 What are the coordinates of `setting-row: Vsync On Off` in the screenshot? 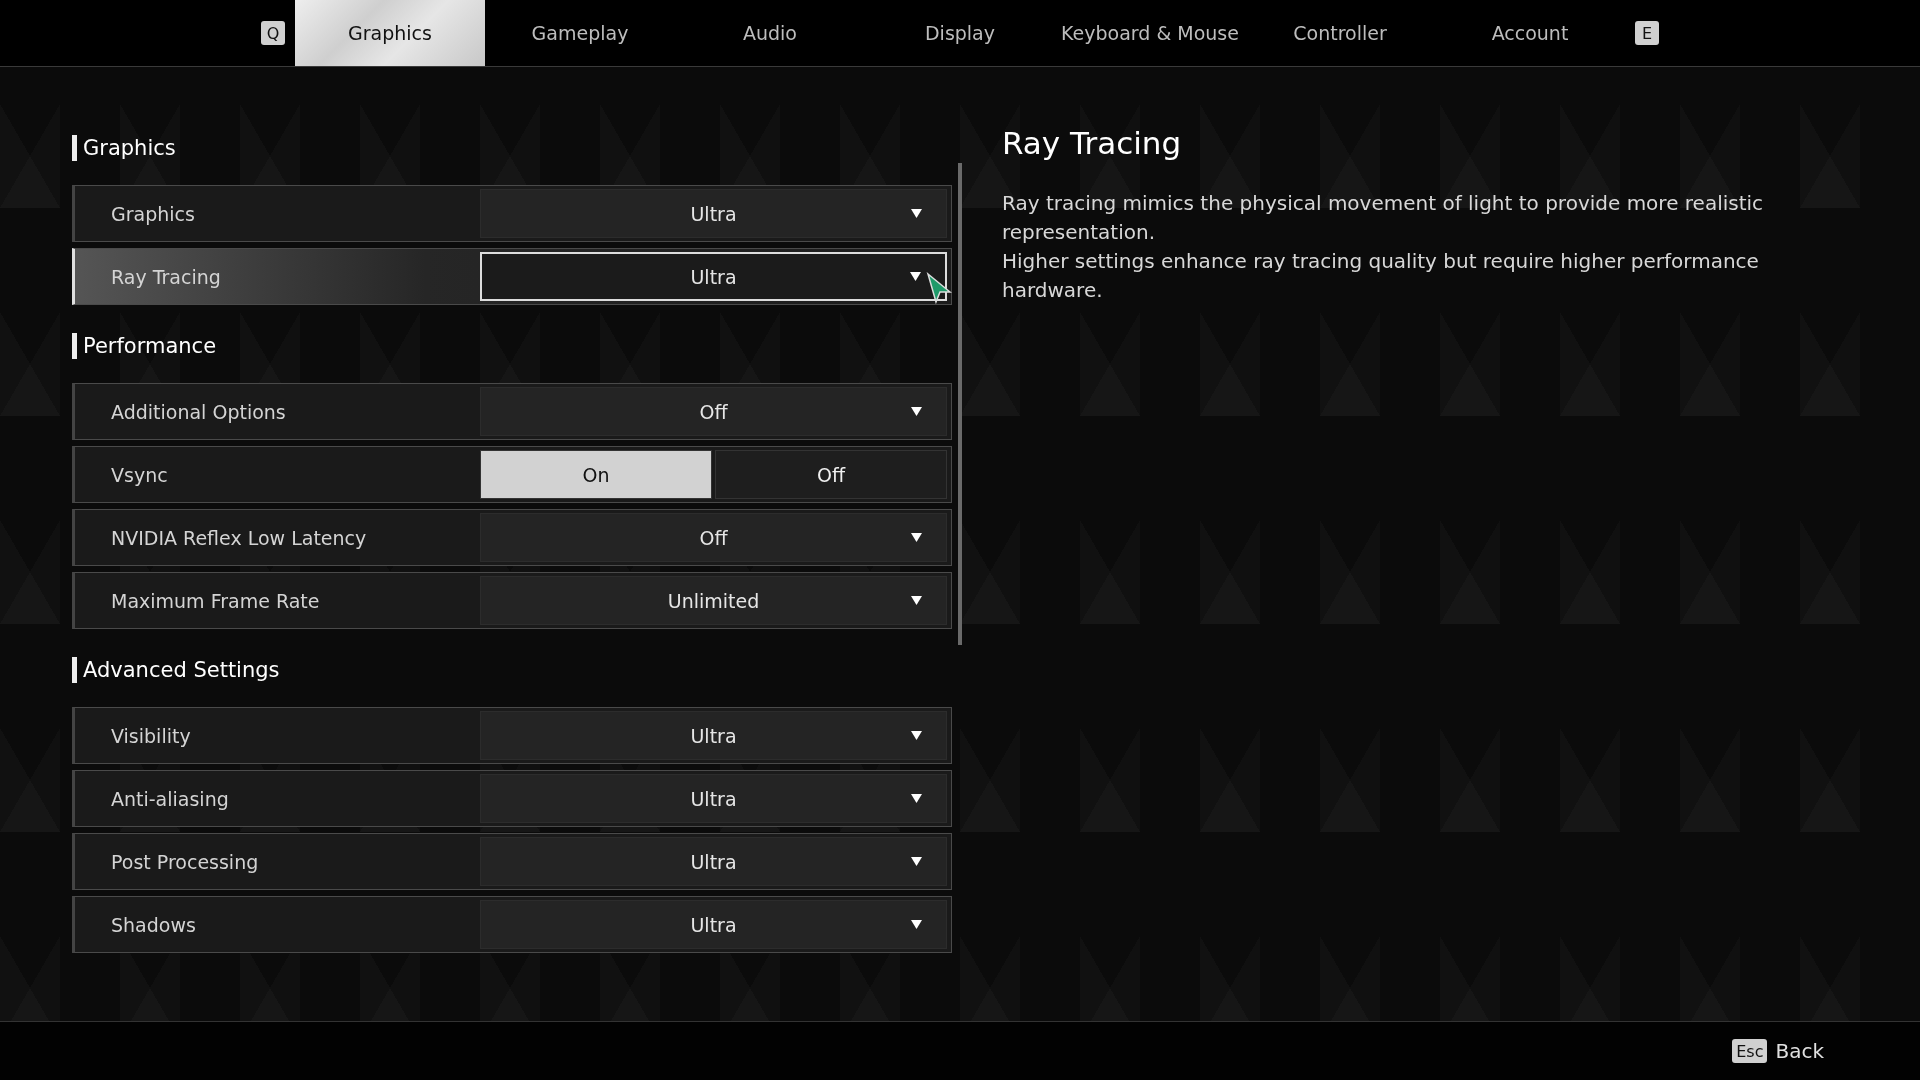 It's located at (512, 474).